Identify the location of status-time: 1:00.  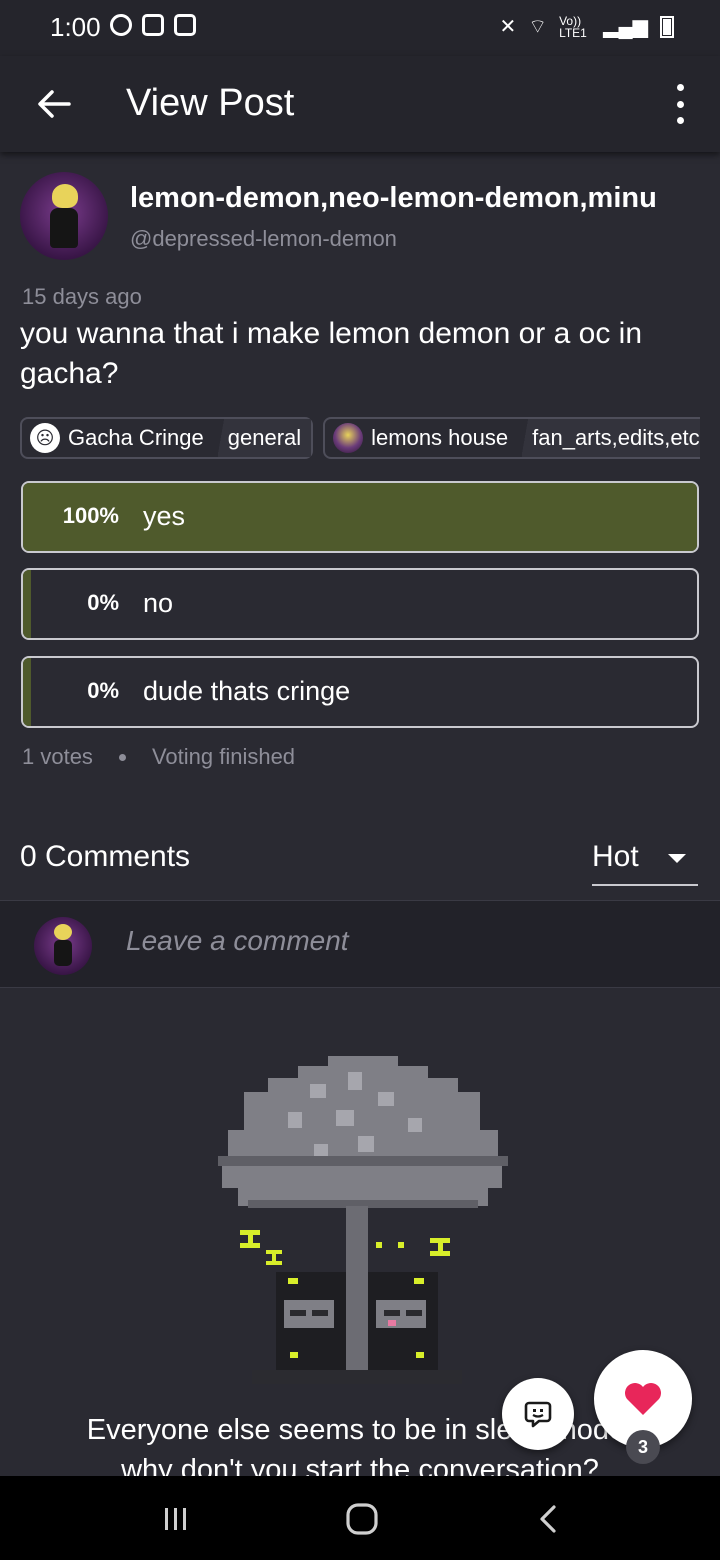
(75, 27).